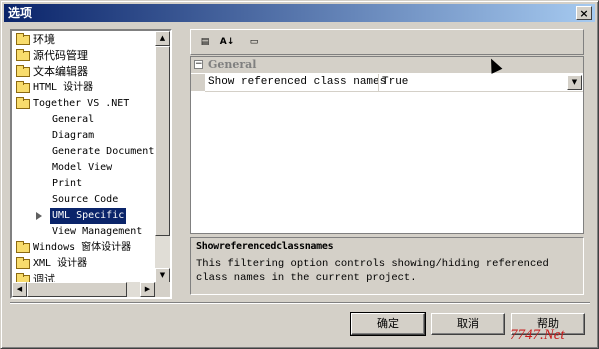 The height and width of the screenshot is (349, 599). I want to click on property-divider, so click(378, 82).